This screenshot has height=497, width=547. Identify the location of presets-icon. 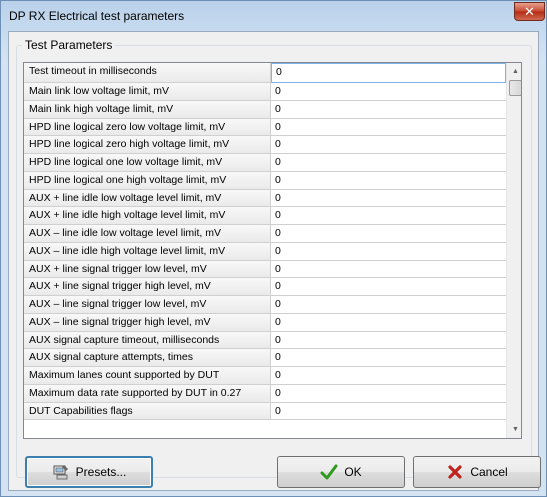
(61, 472).